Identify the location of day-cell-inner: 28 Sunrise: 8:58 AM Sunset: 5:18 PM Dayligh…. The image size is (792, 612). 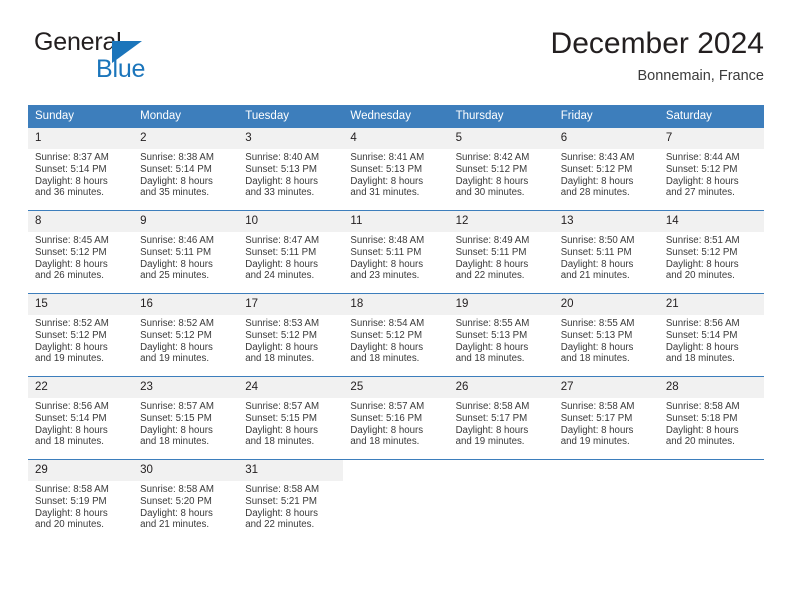
(711, 418).